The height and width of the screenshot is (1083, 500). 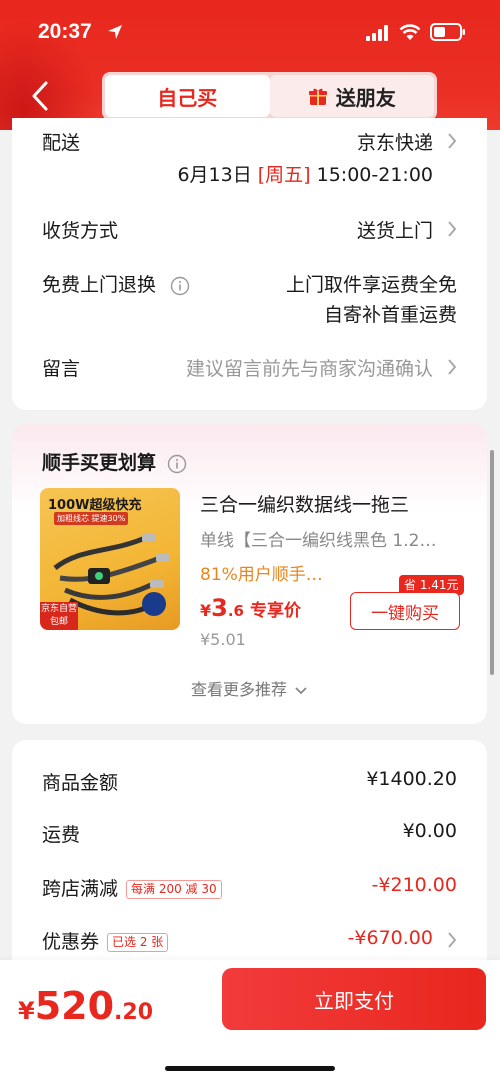 What do you see at coordinates (365, 97) in the screenshot?
I see `tab-label: 送朋友` at bounding box center [365, 97].